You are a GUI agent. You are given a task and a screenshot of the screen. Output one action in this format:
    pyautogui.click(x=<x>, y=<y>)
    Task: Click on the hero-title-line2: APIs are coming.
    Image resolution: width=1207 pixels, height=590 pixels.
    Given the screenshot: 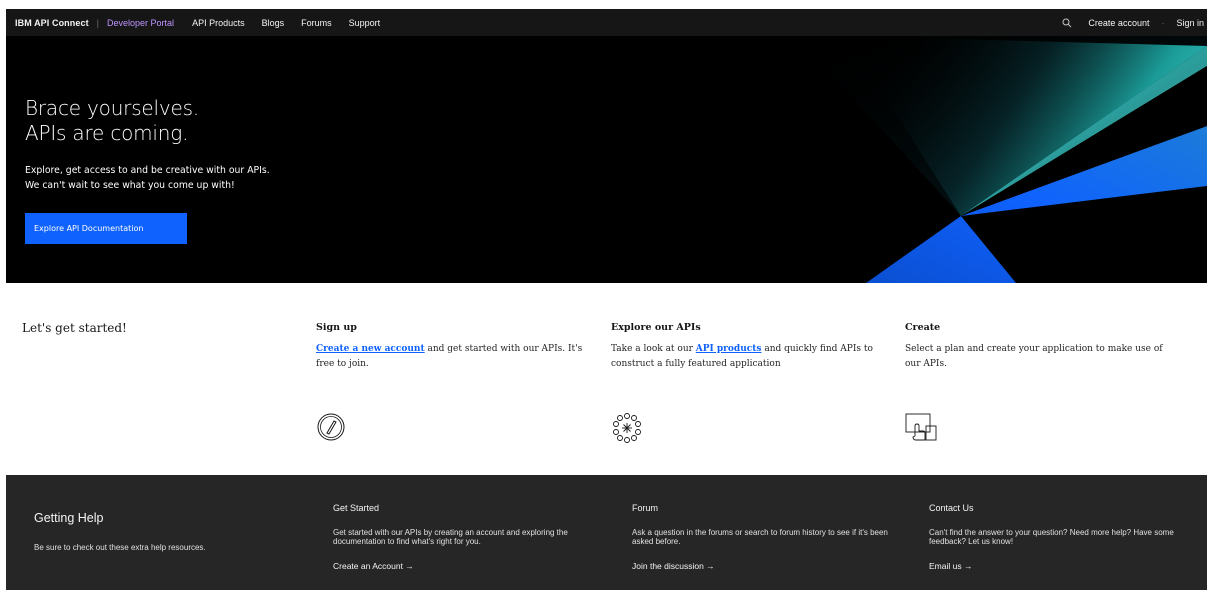 What is the action you would take?
    pyautogui.click(x=107, y=133)
    